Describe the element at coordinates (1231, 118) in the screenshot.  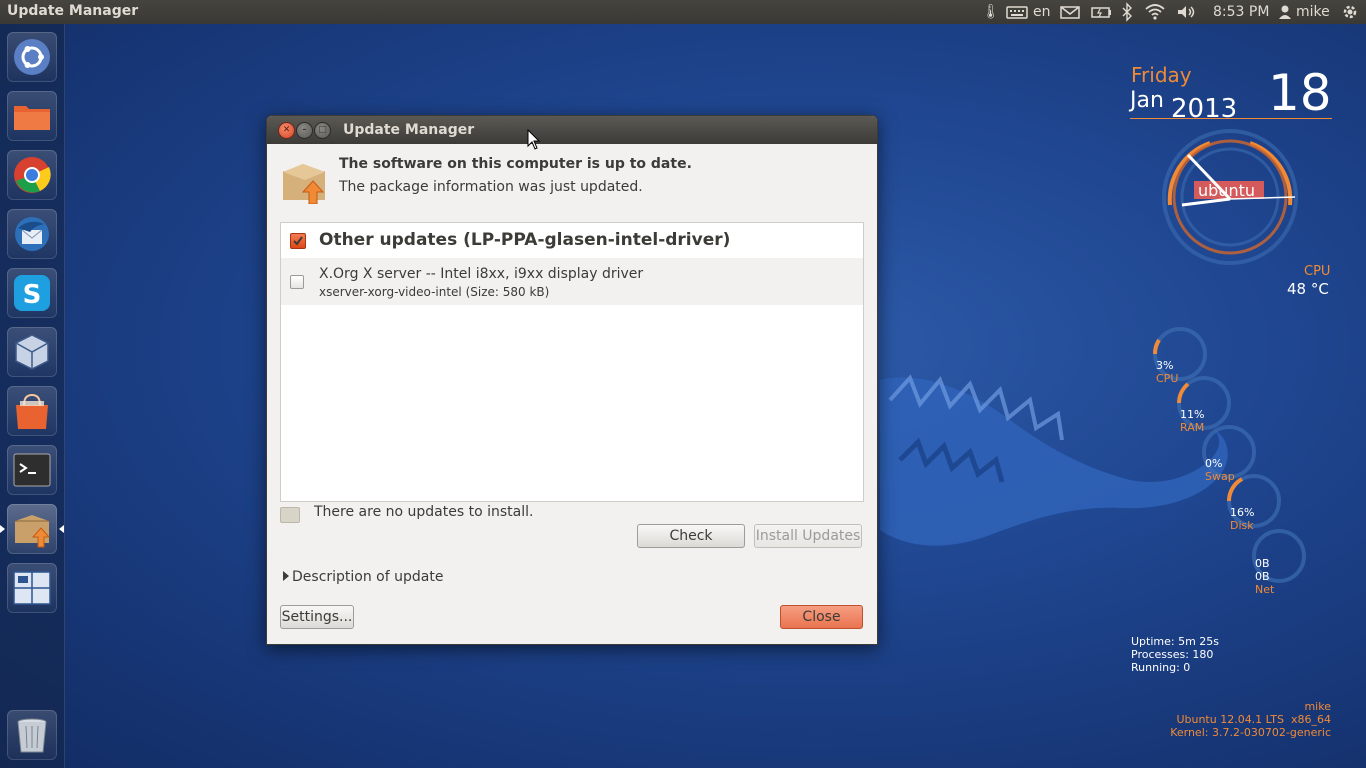
I see `conky-date-divider` at that location.